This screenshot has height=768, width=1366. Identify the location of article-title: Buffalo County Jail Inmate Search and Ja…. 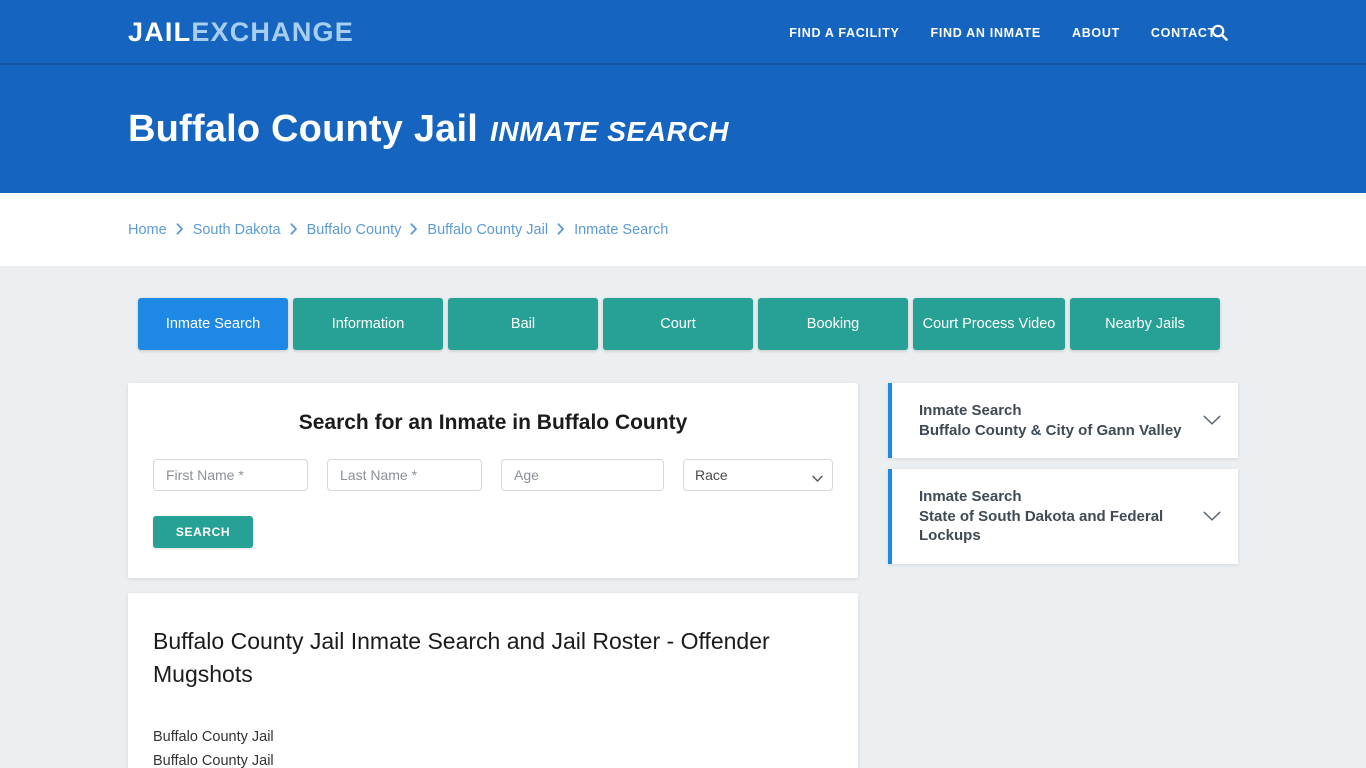
(461, 657).